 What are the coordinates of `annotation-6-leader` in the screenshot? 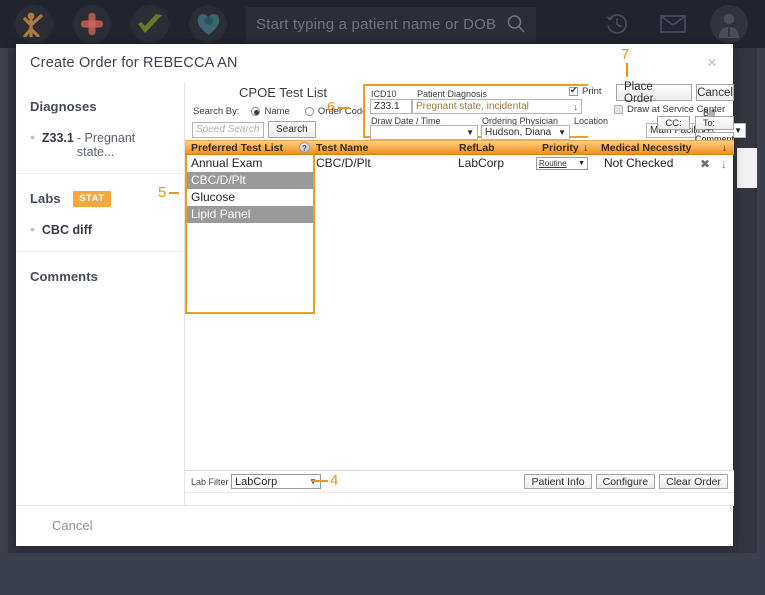 It's located at (343, 108).